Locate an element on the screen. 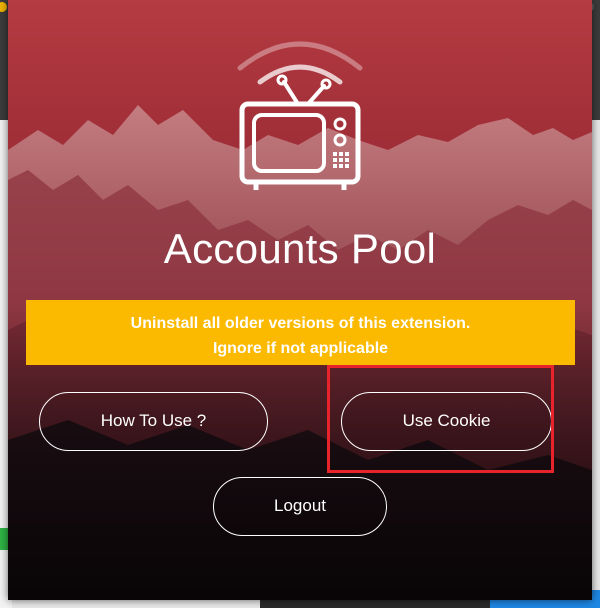 This screenshot has width=600, height=608. how-to-use-button: How To Use ? is located at coordinates (153, 421).